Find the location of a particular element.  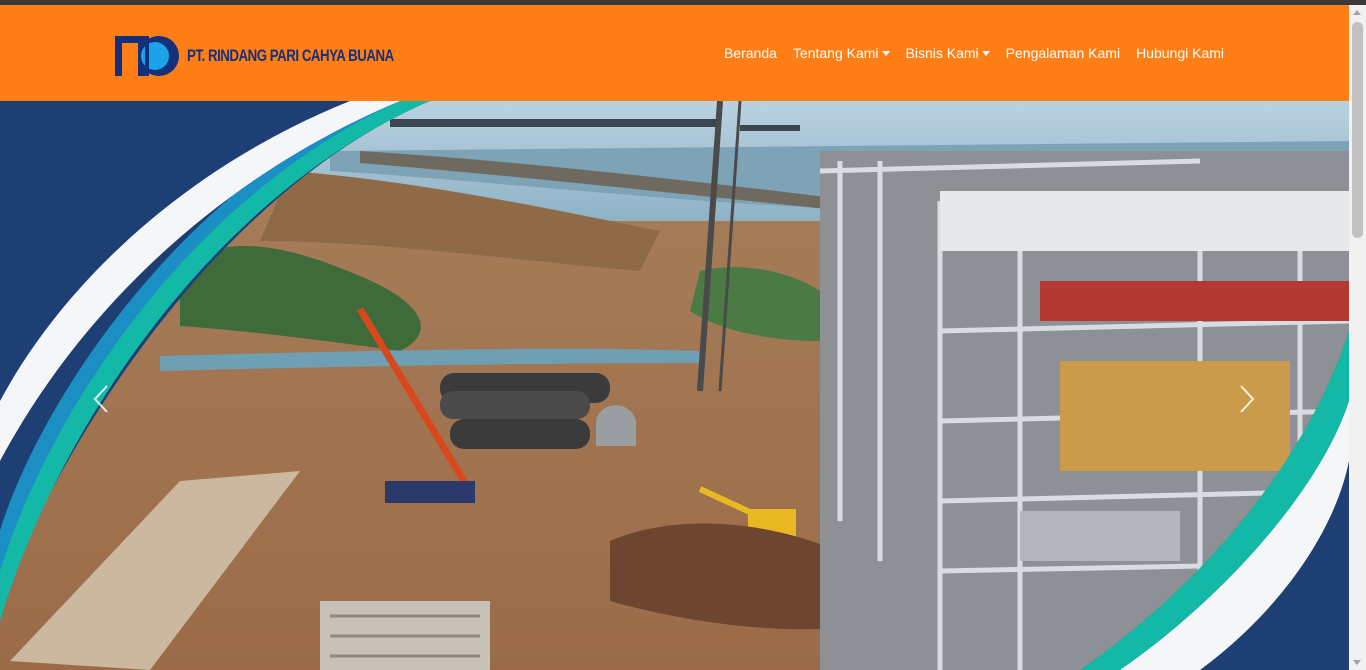

nav-item-hubungi-kami: Hubungi Kami is located at coordinates (1180, 53).